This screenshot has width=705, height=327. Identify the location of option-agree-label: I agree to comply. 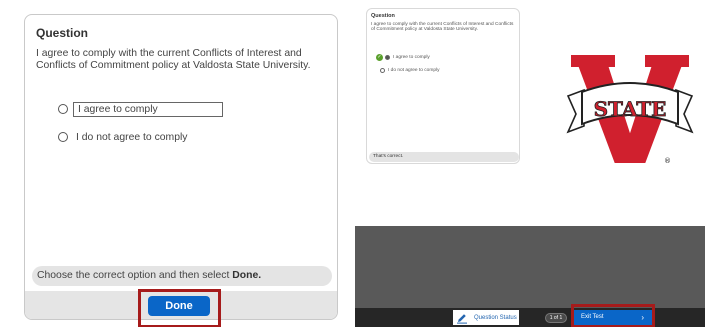
(148, 109).